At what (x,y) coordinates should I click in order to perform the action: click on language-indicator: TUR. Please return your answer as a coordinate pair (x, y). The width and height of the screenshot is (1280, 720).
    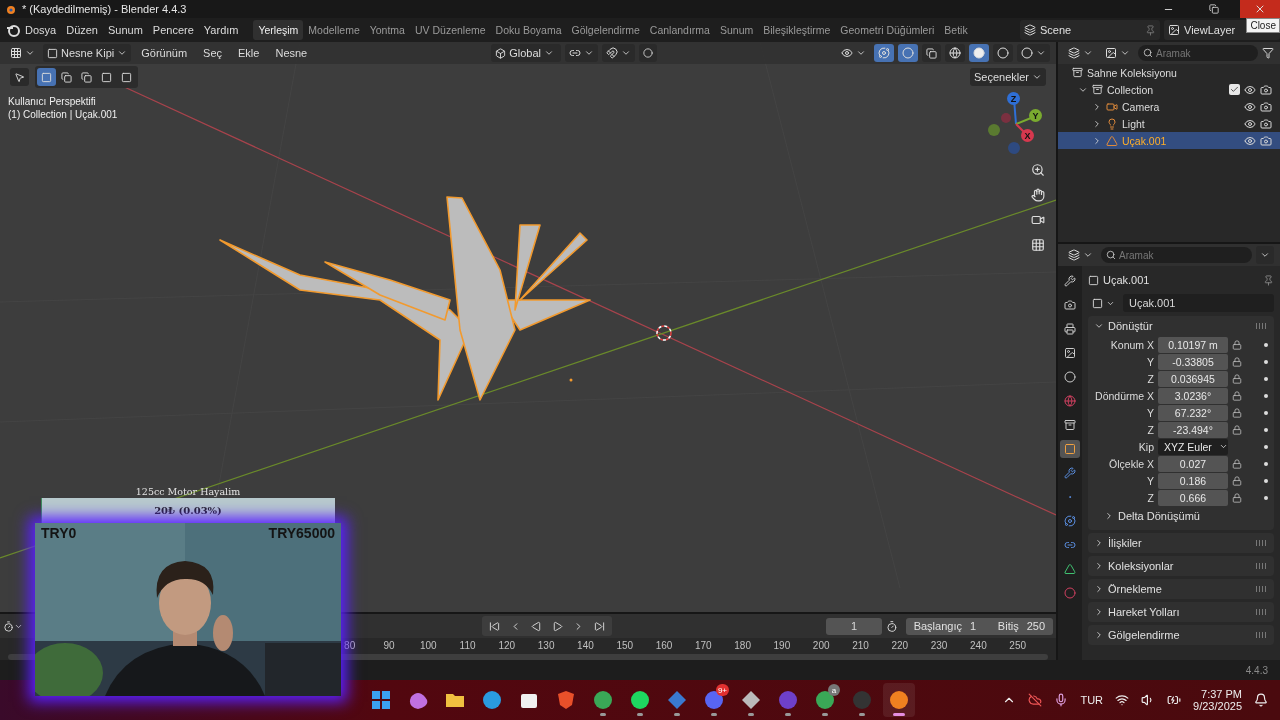
    Looking at the image, I should click on (1092, 700).